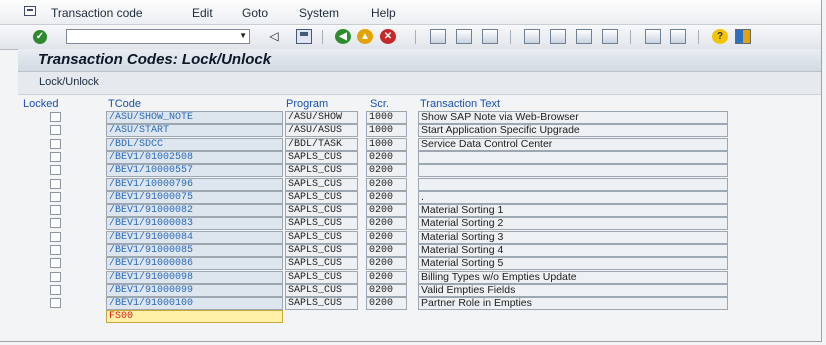 This screenshot has height=345, width=826. Describe the element at coordinates (194, 290) in the screenshot. I see `tcode-cell: /BEV1/91000099` at that location.